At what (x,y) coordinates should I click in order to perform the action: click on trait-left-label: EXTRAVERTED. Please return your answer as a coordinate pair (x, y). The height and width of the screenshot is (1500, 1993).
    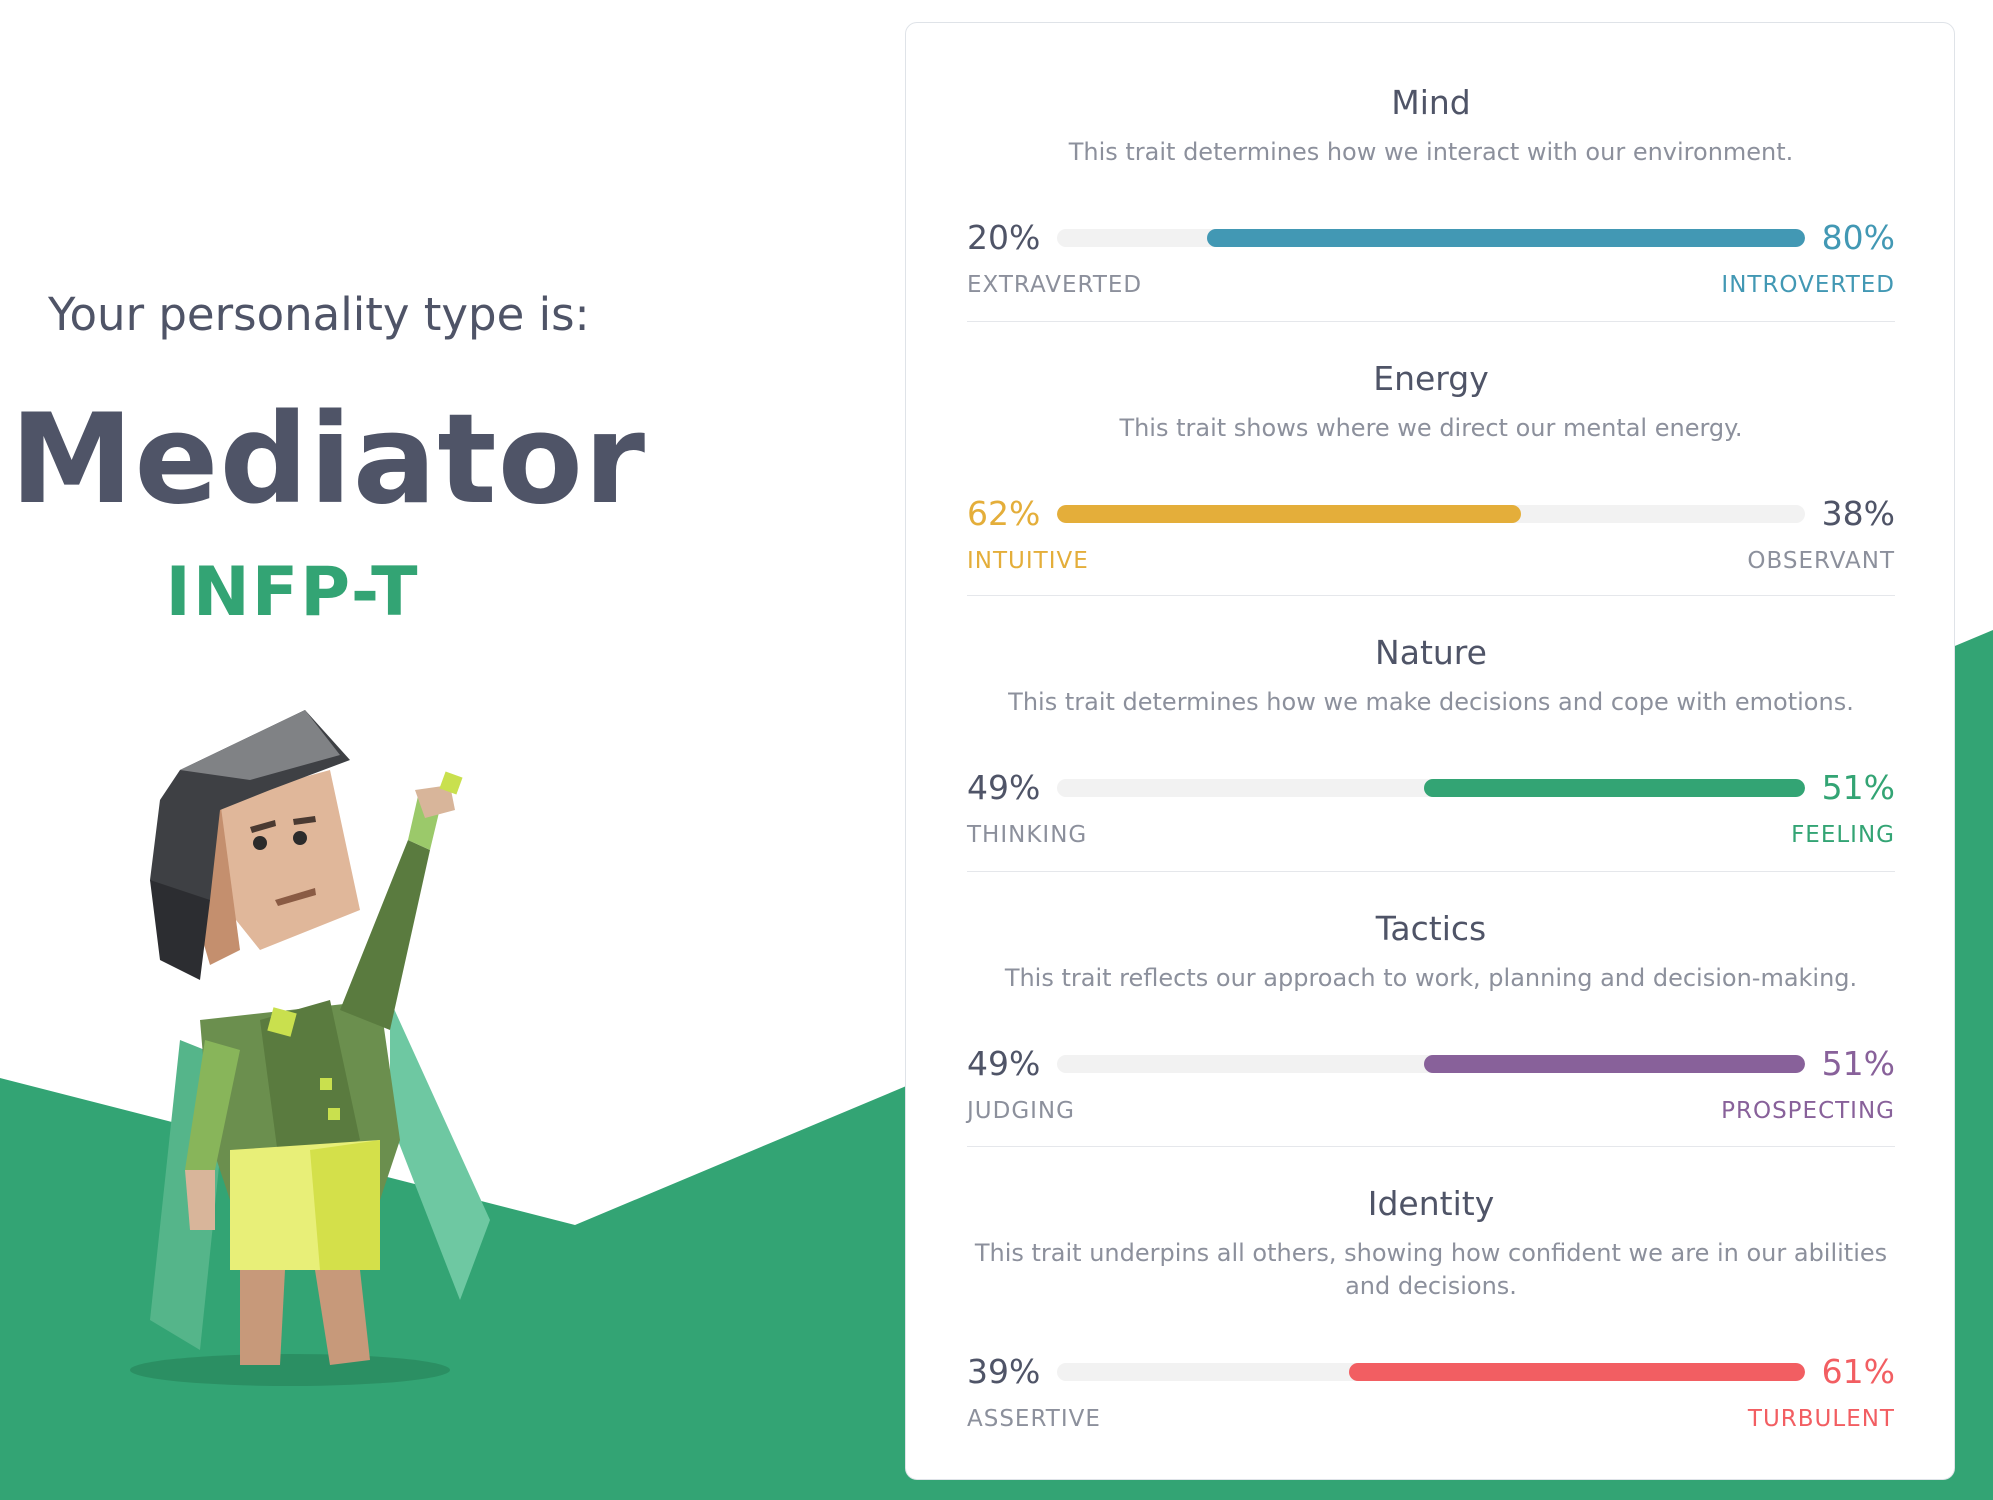
    Looking at the image, I should click on (1055, 285).